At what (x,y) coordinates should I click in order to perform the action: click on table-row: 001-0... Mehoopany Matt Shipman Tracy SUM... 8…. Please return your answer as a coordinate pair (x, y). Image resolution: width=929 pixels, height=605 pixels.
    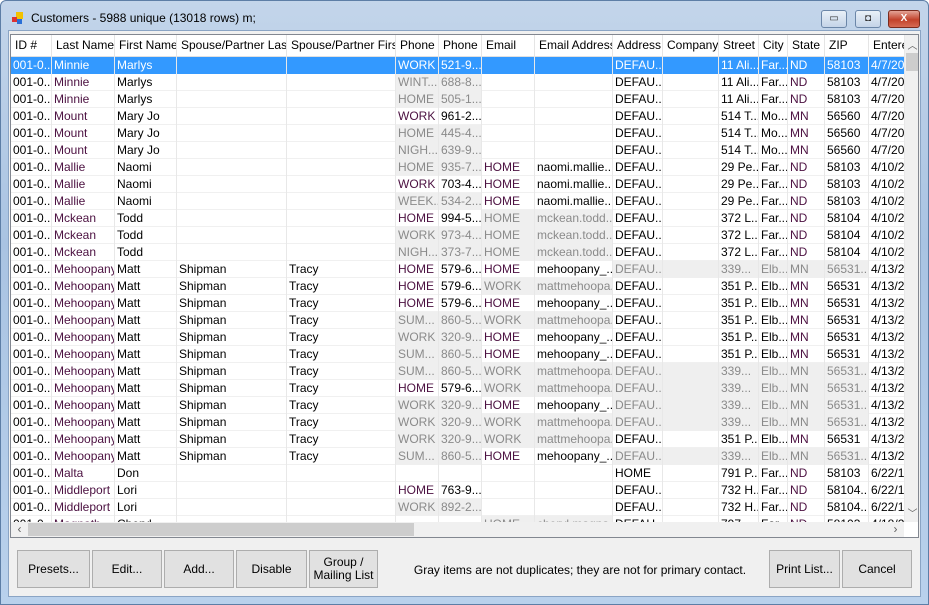
    Looking at the image, I should click on (457, 320).